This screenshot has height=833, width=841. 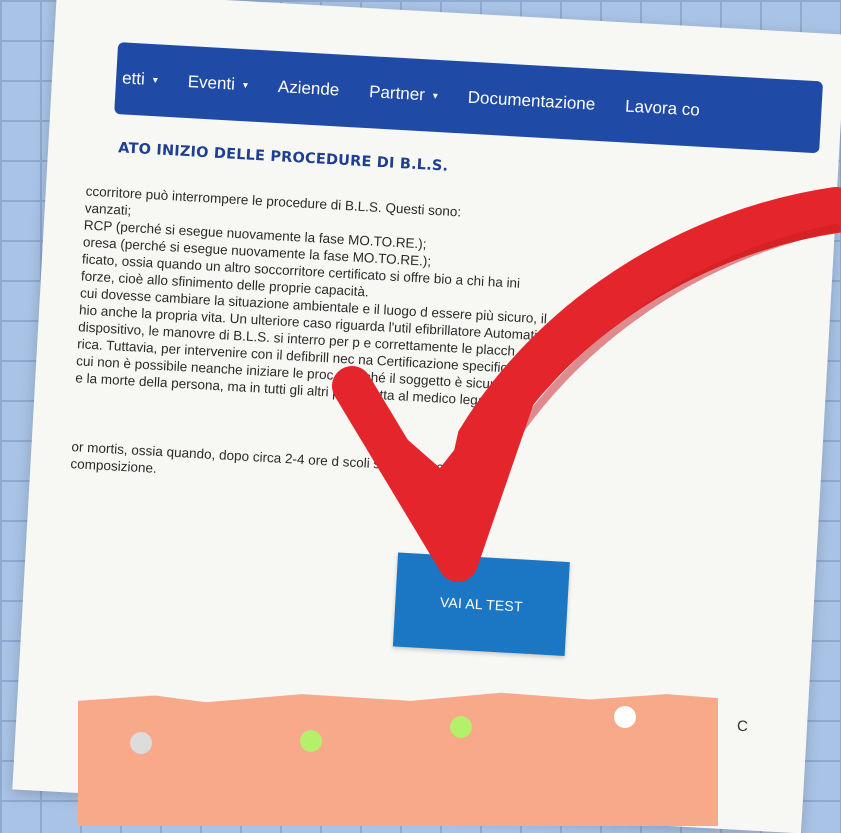 What do you see at coordinates (663, 108) in the screenshot?
I see `nav-item-lavora-con-noi: Lavora co` at bounding box center [663, 108].